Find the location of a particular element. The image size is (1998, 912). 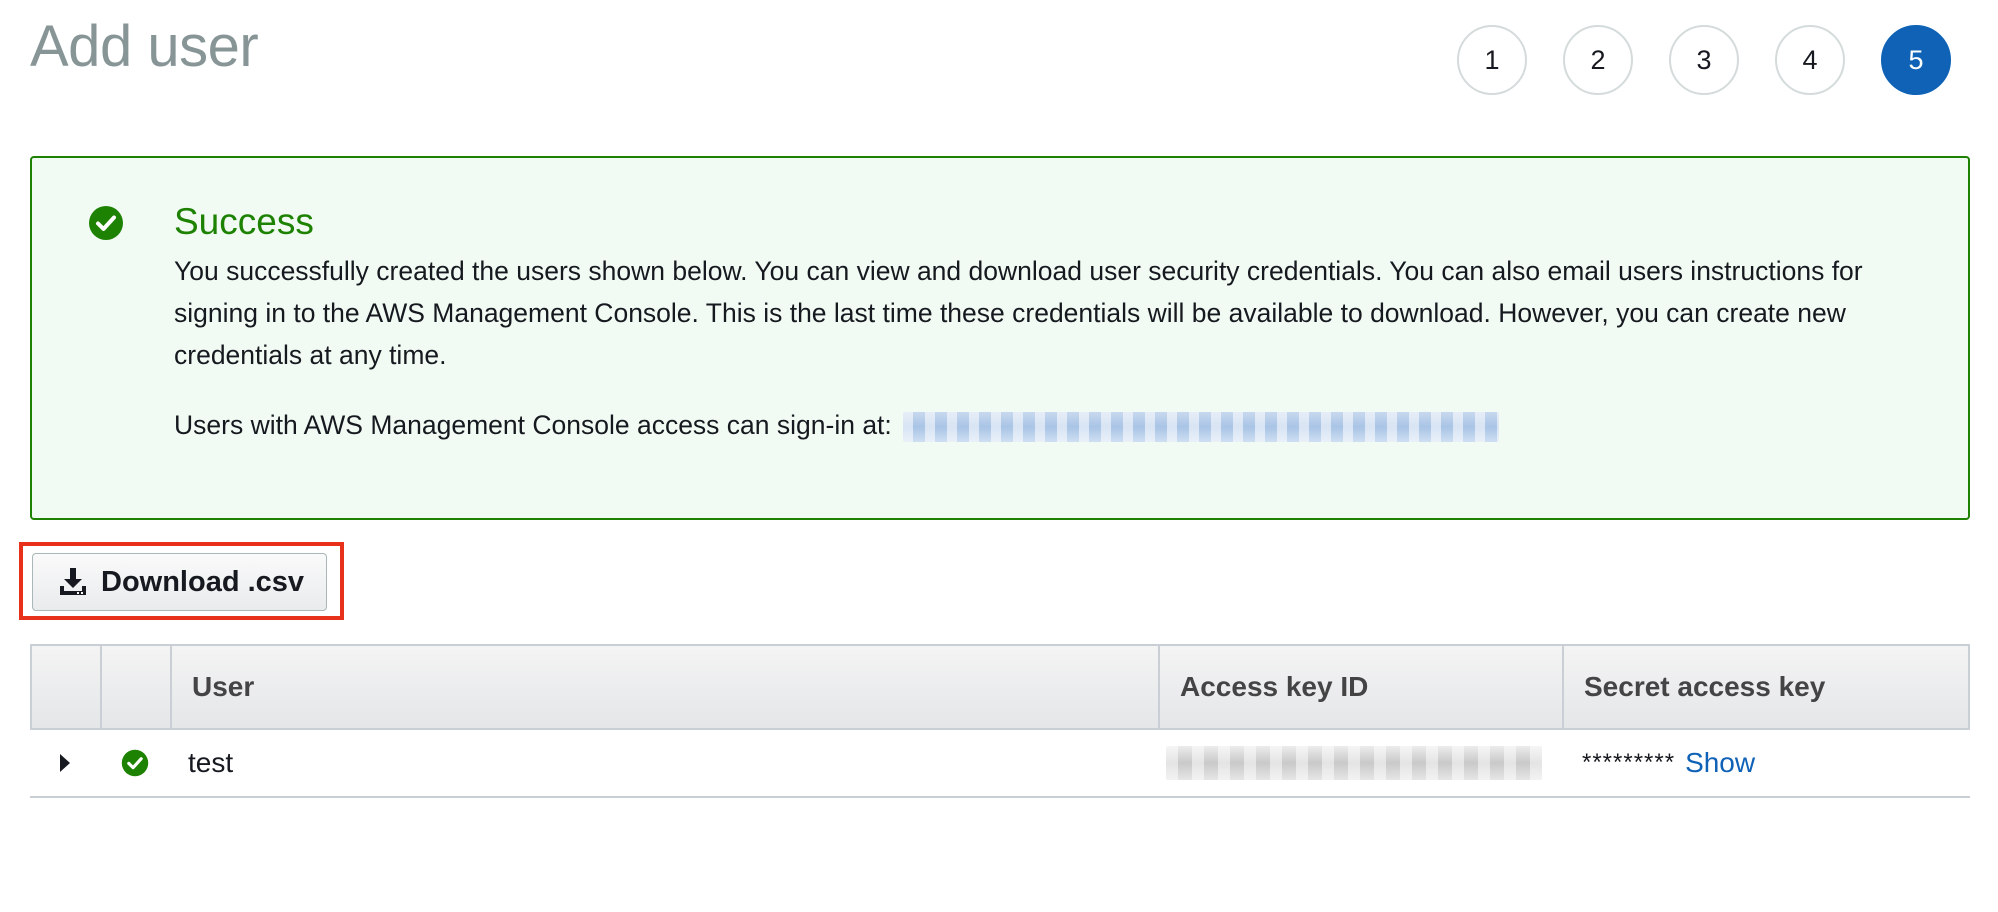

step-5: 5 is located at coordinates (1916, 60).